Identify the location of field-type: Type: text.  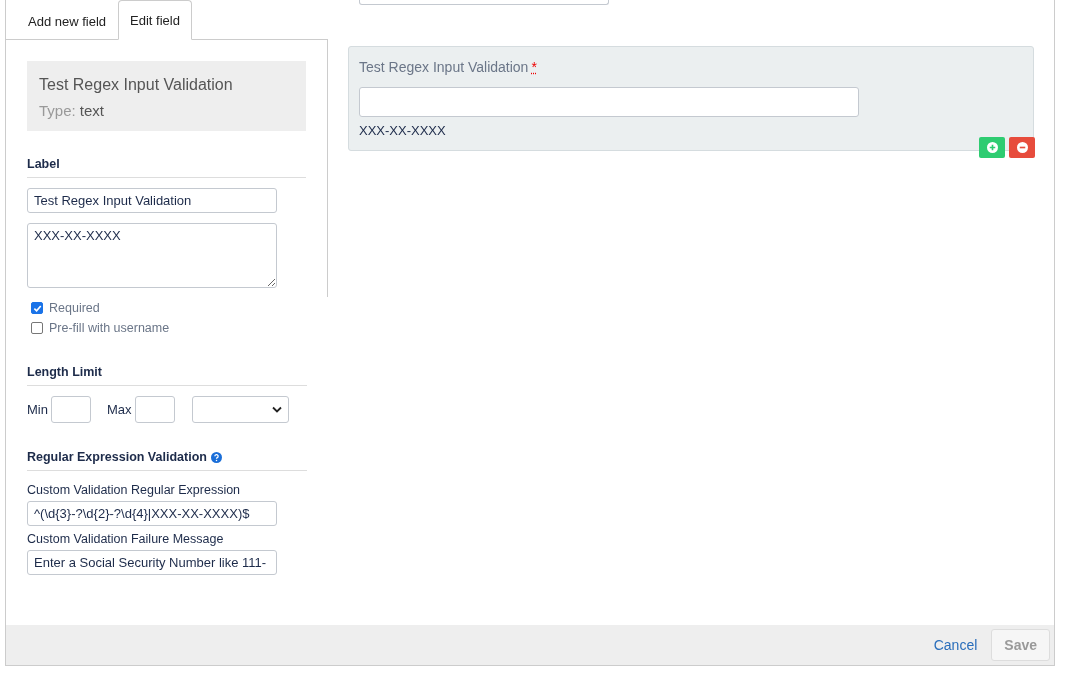
(72, 110).